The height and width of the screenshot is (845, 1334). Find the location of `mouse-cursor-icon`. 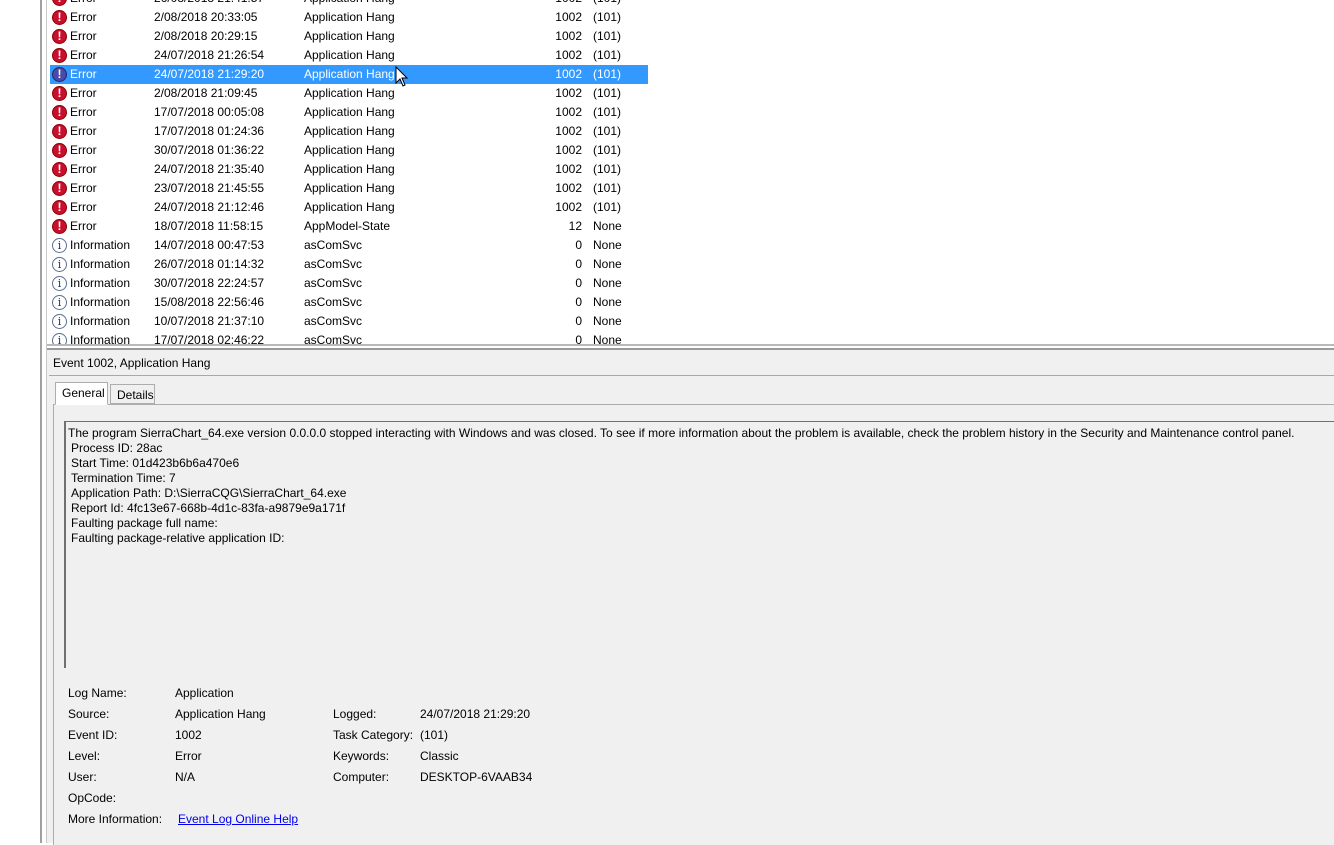

mouse-cursor-icon is located at coordinates (402, 76).